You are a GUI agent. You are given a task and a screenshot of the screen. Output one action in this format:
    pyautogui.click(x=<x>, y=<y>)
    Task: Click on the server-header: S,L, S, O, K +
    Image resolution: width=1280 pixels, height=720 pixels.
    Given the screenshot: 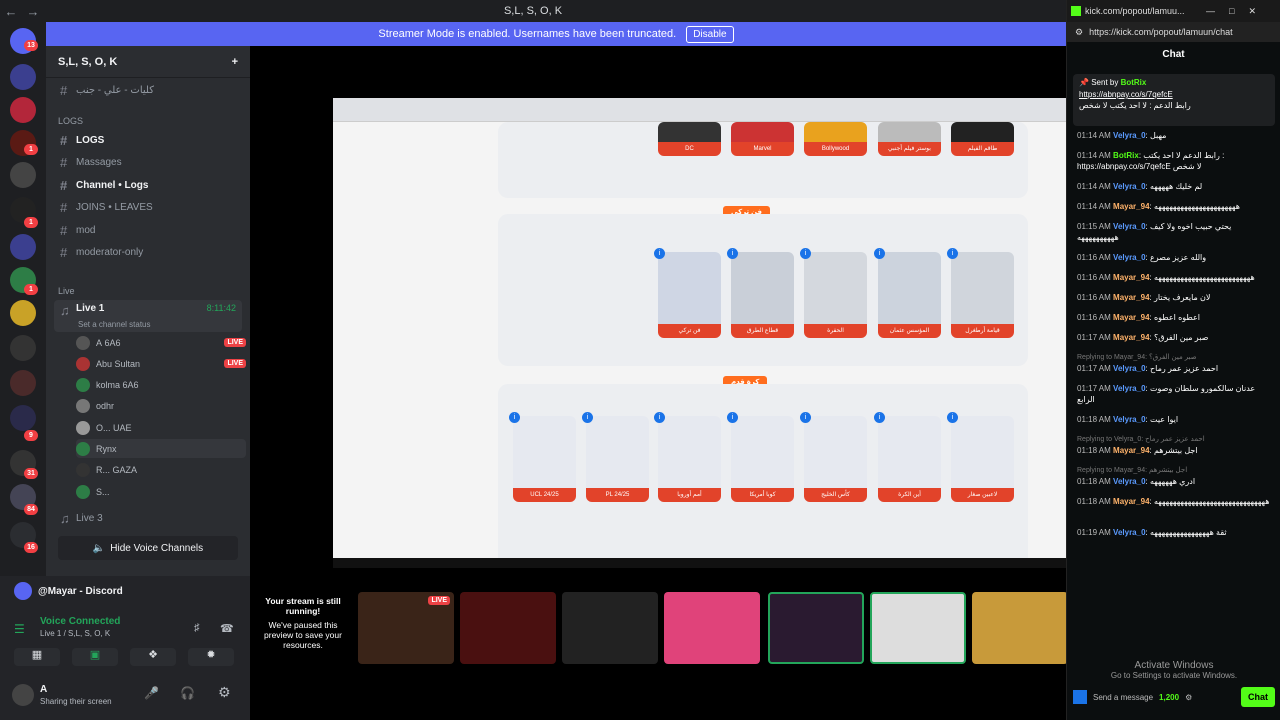 What is the action you would take?
    pyautogui.click(x=148, y=62)
    